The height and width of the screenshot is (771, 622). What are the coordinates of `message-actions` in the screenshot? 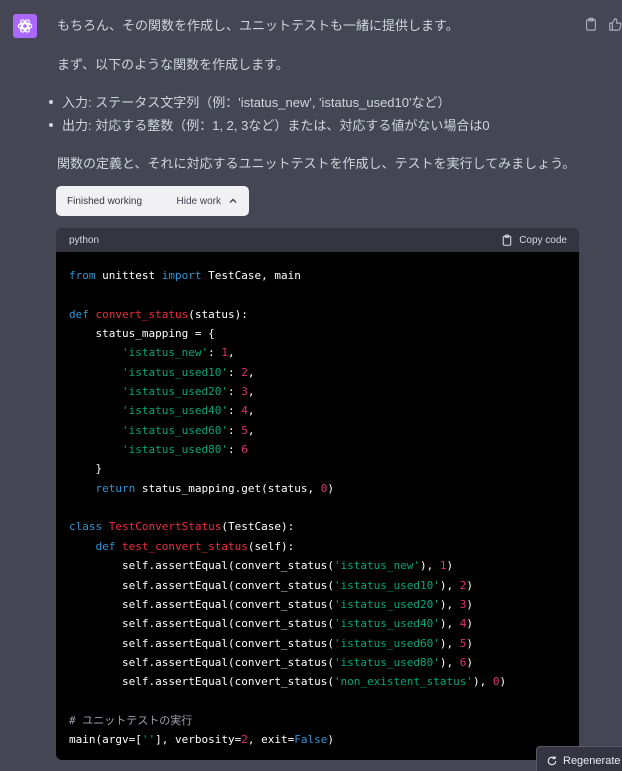 It's located at (603, 24).